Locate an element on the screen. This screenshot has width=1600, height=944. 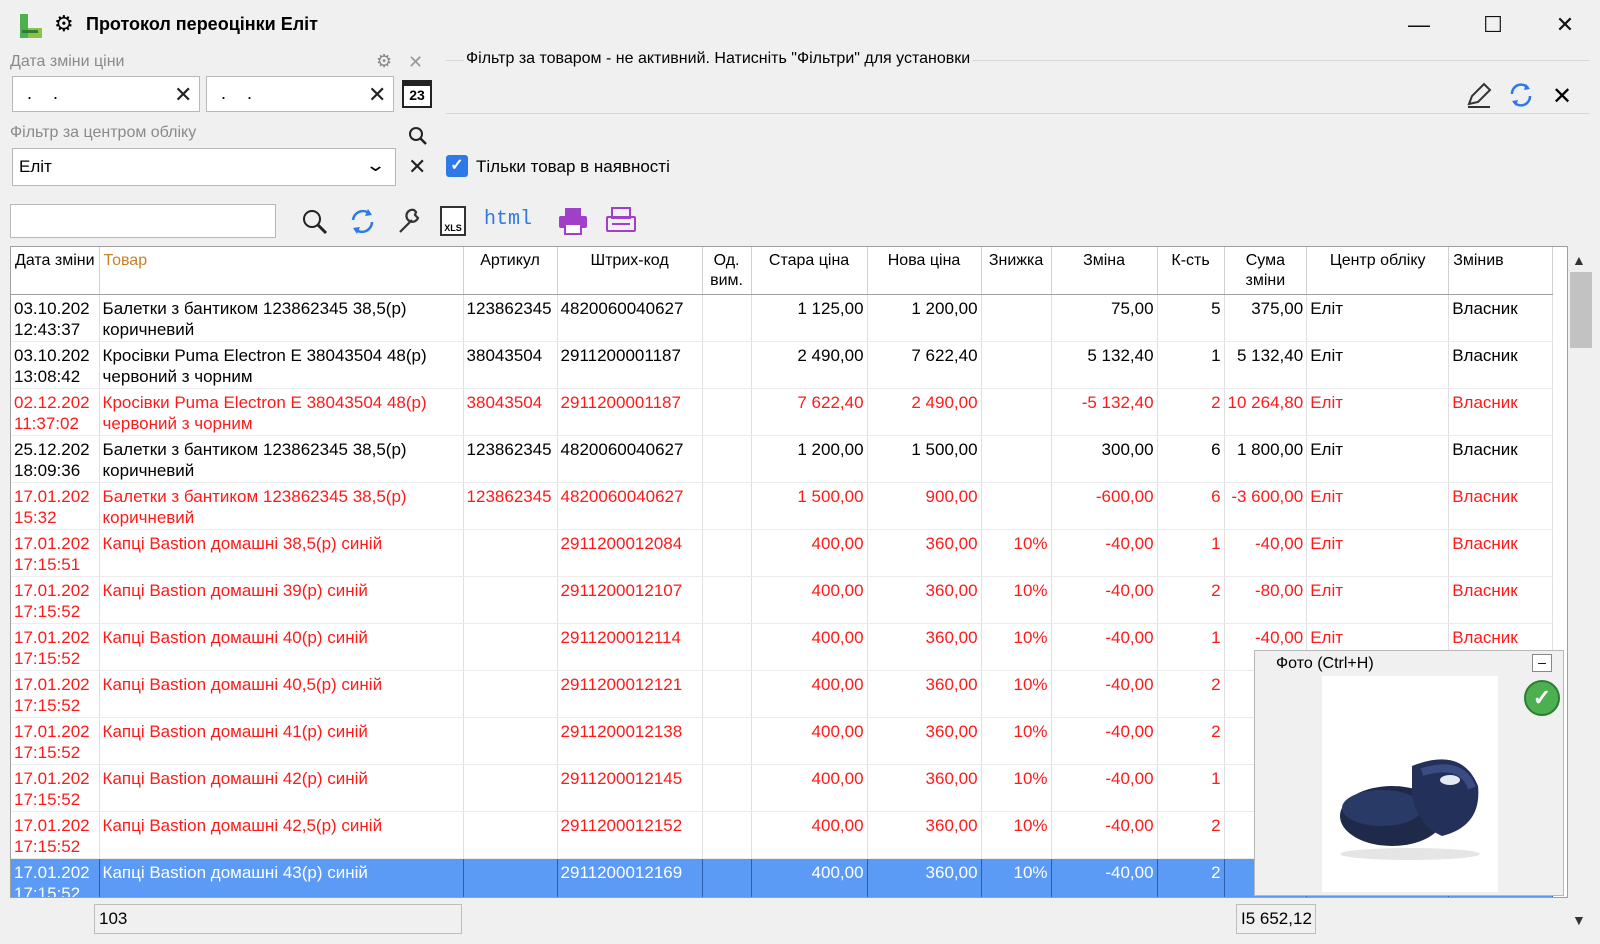
col-header-old-price: Стара ціна is located at coordinates (809, 271).